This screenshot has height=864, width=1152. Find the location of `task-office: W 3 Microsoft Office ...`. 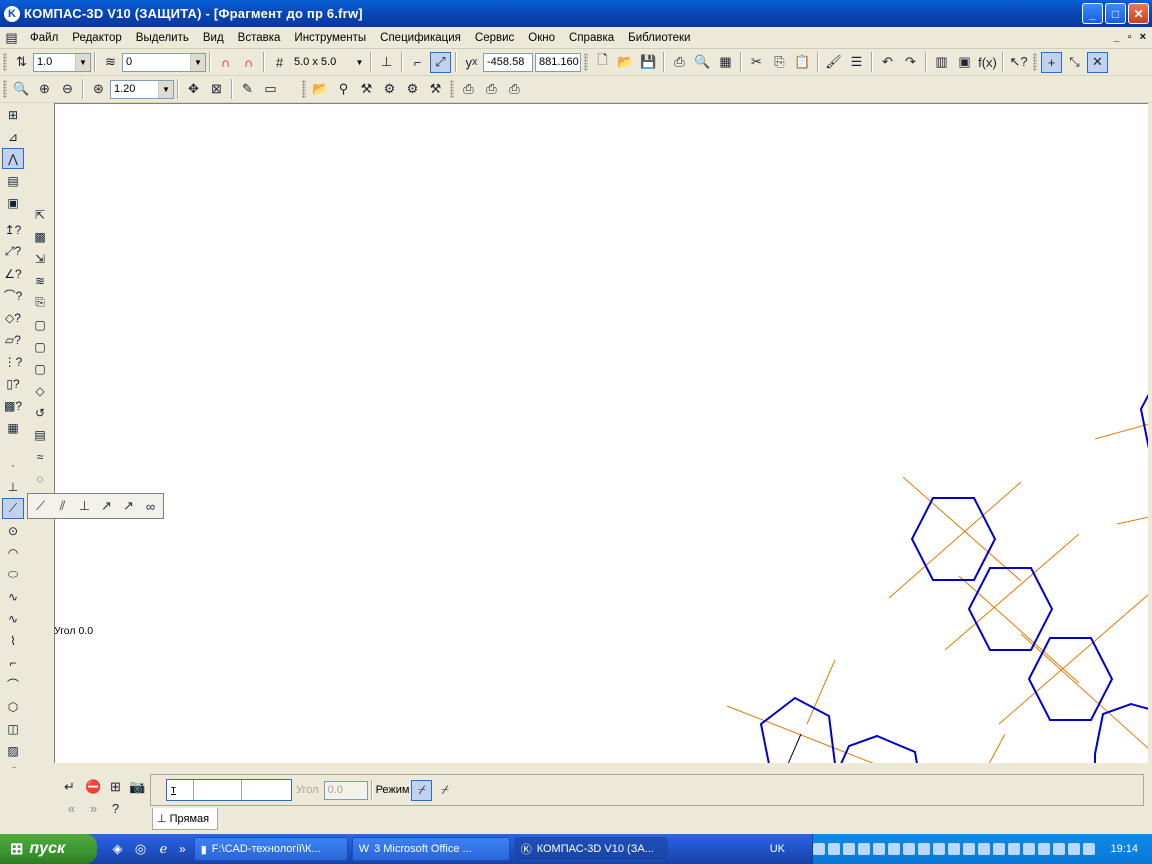

task-office: W 3 Microsoft Office ... is located at coordinates (430, 849).